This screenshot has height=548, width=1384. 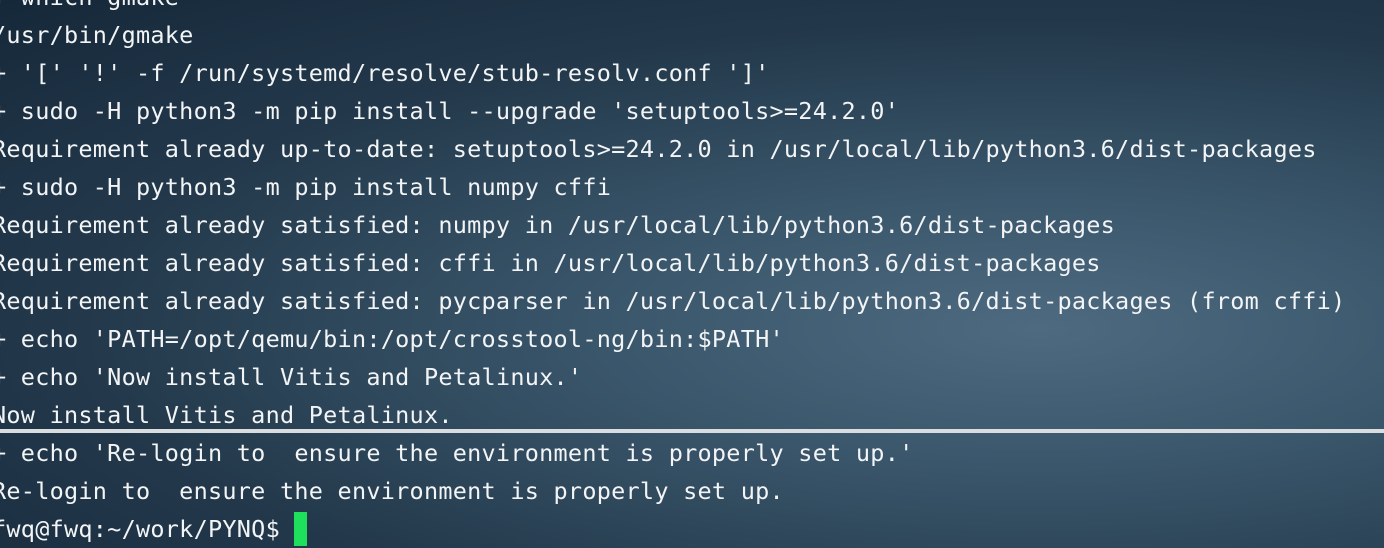 I want to click on prompt-line: fwq@fwq:~/work/PYNQ$, so click(x=672, y=529).